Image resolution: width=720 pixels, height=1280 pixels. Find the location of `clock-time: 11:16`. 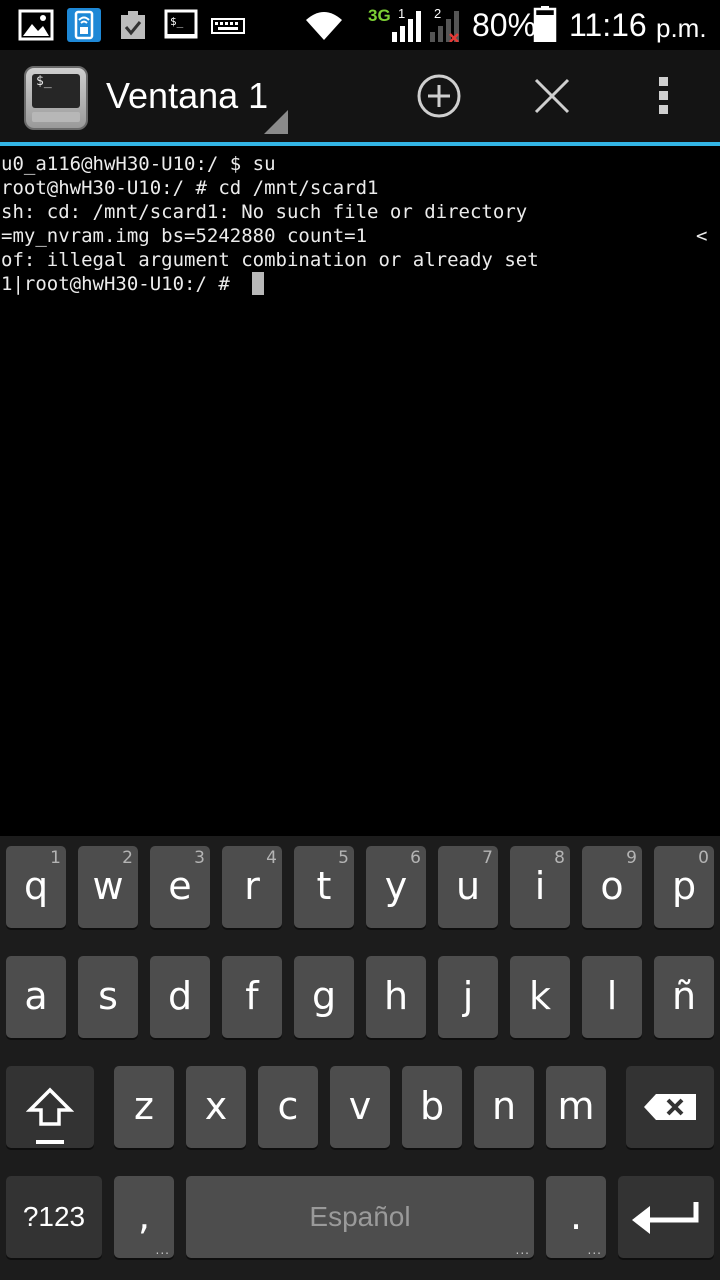

clock-time: 11:16 is located at coordinates (608, 25).